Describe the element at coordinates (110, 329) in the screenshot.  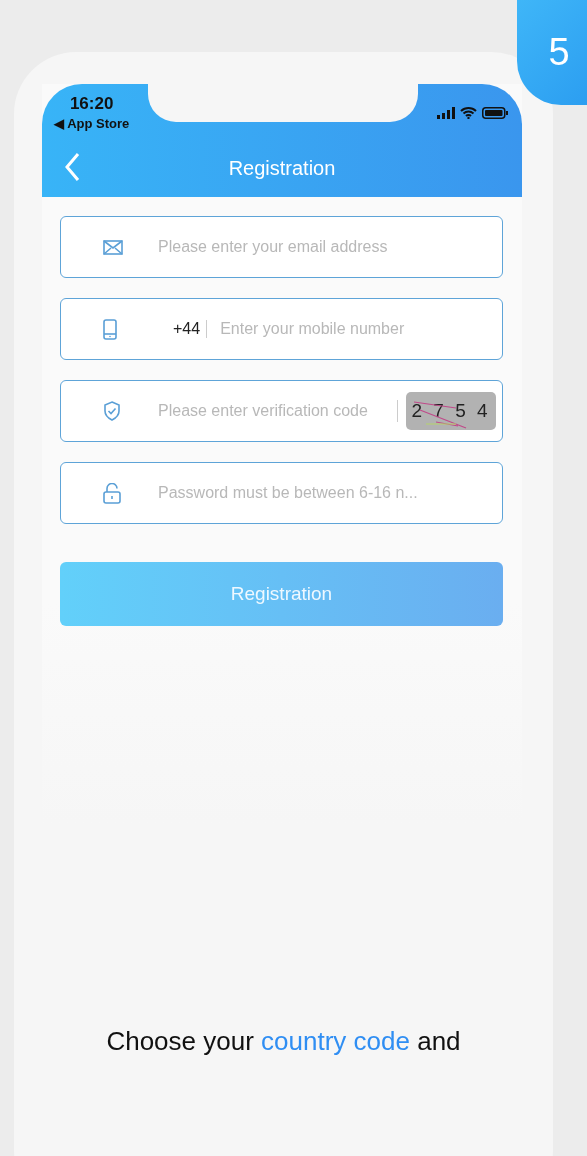
I see `phone-icon` at that location.